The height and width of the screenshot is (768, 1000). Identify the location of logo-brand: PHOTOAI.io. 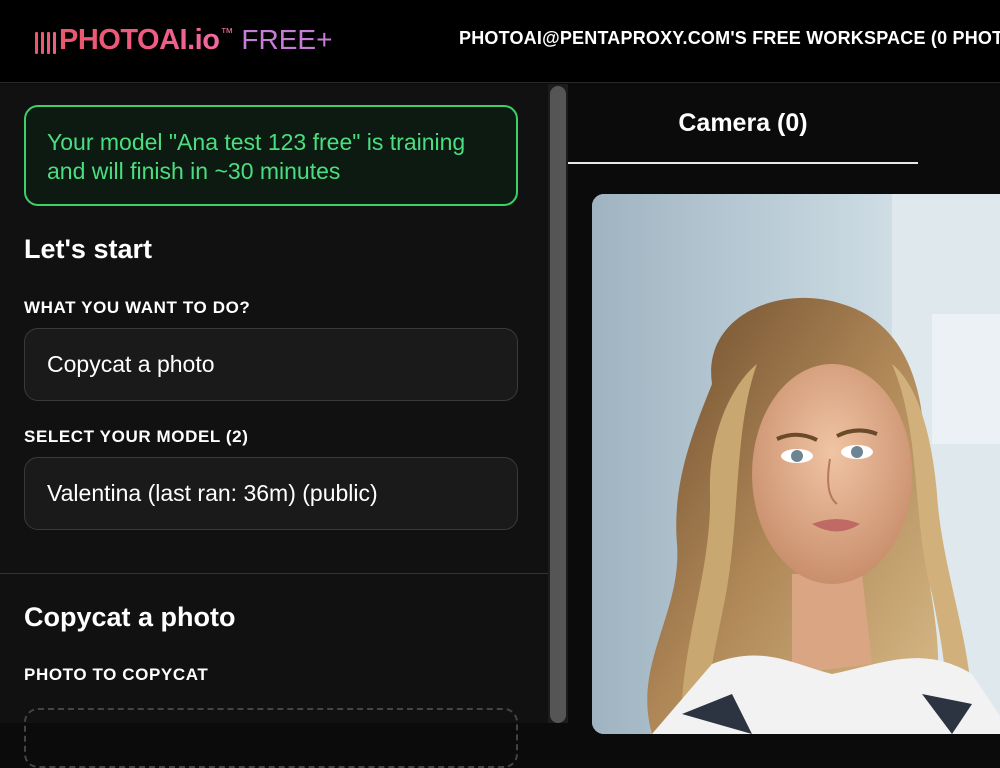
(139, 40).